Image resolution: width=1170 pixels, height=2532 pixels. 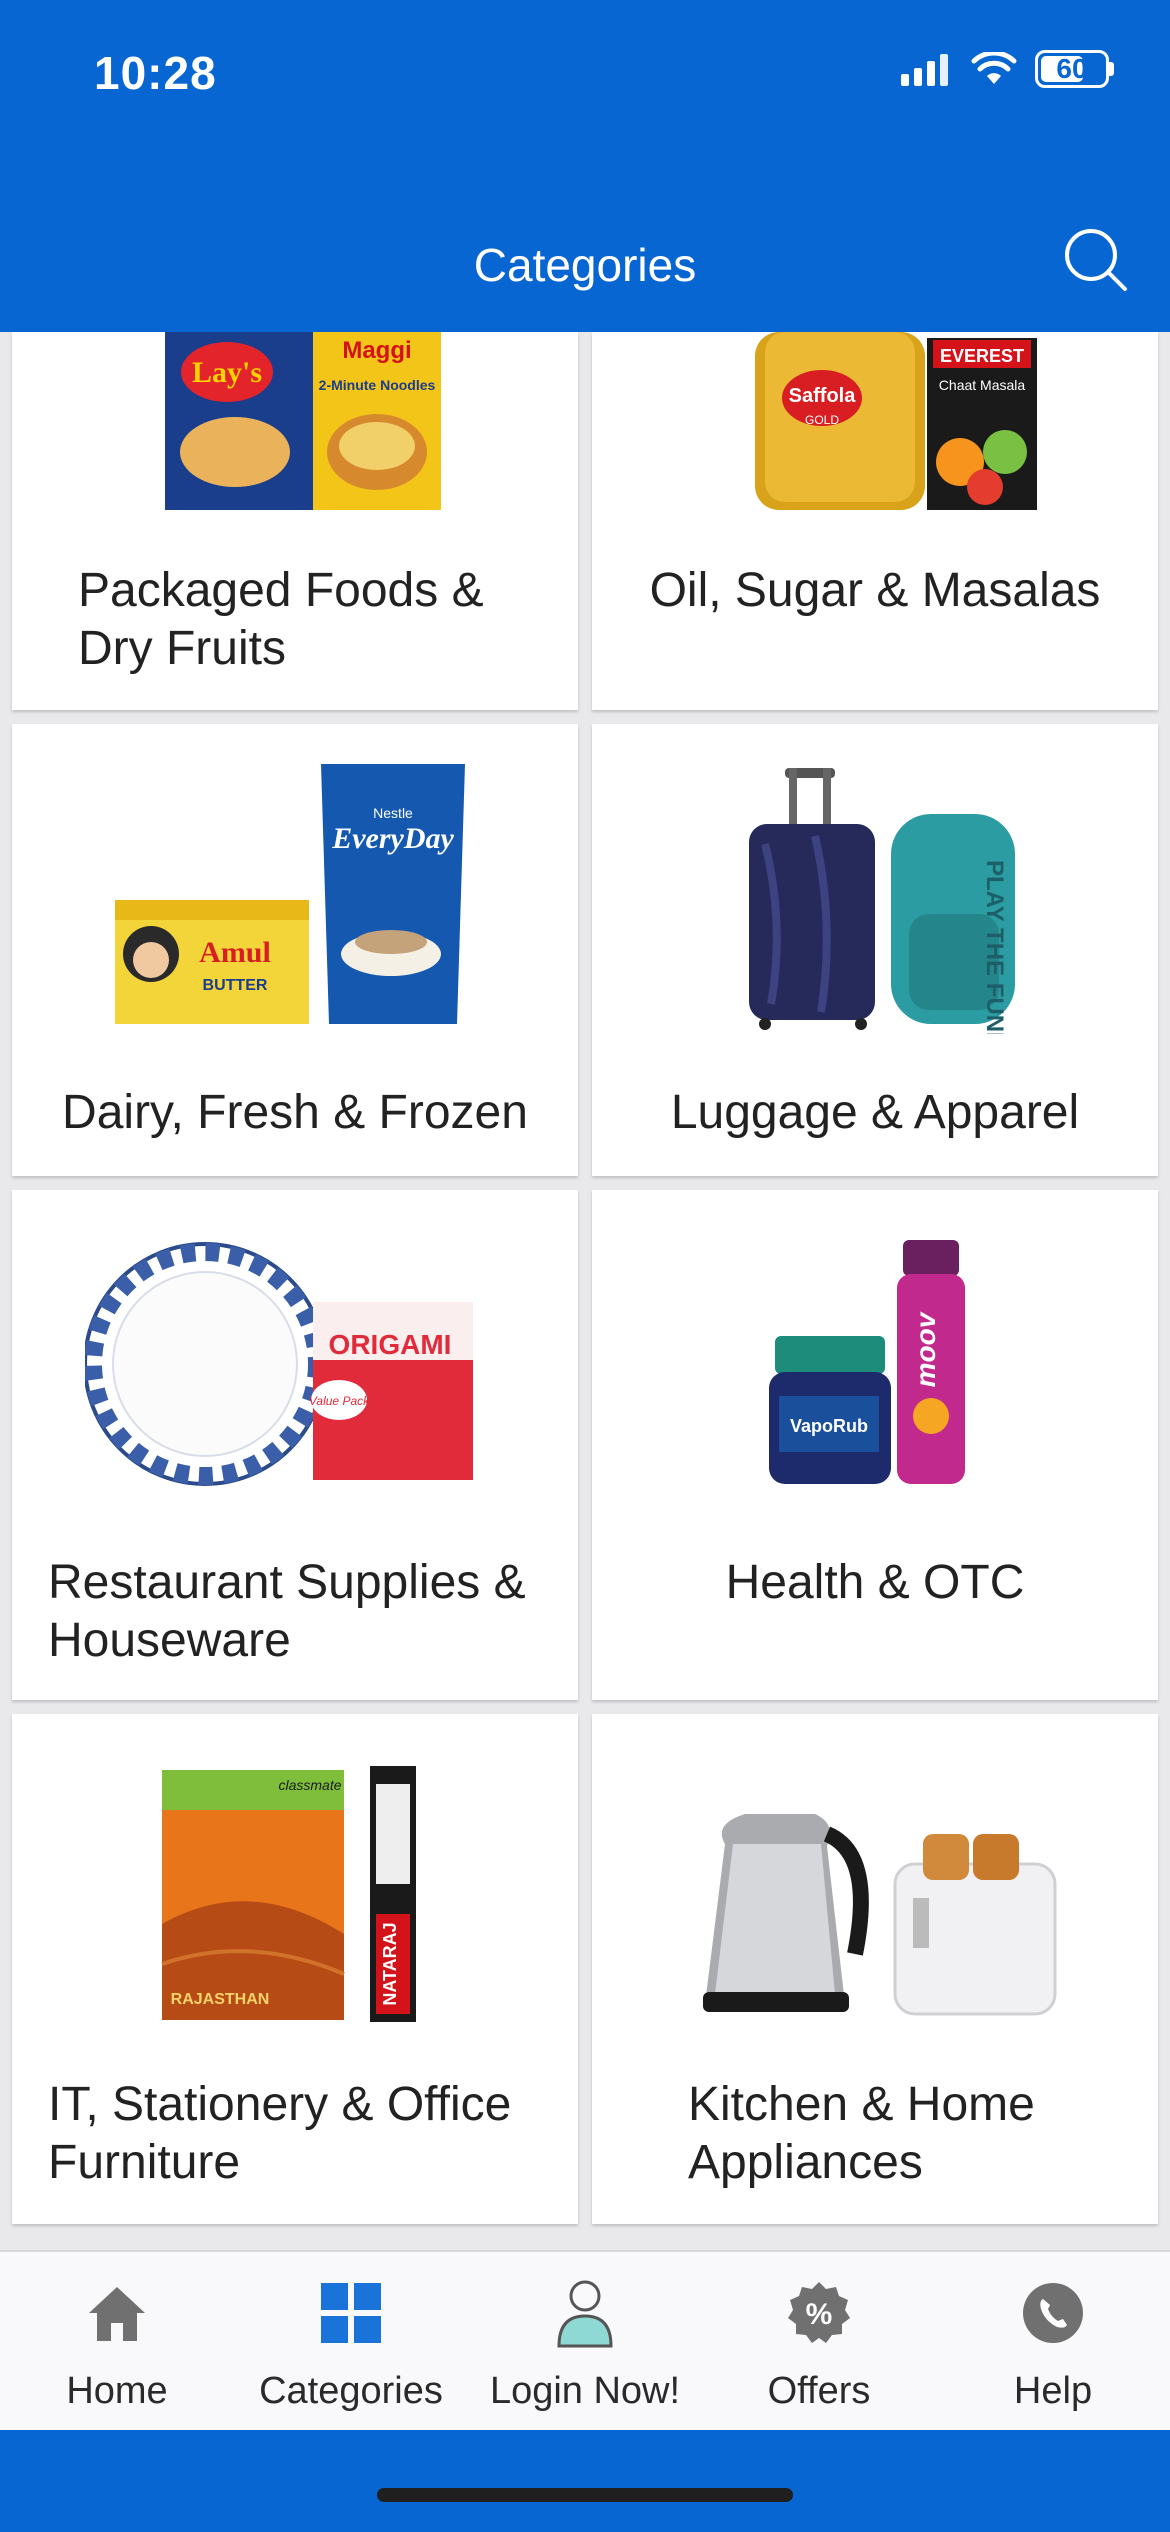 I want to click on maggi-sub-text: 2-Minute Noodles, so click(x=377, y=385).